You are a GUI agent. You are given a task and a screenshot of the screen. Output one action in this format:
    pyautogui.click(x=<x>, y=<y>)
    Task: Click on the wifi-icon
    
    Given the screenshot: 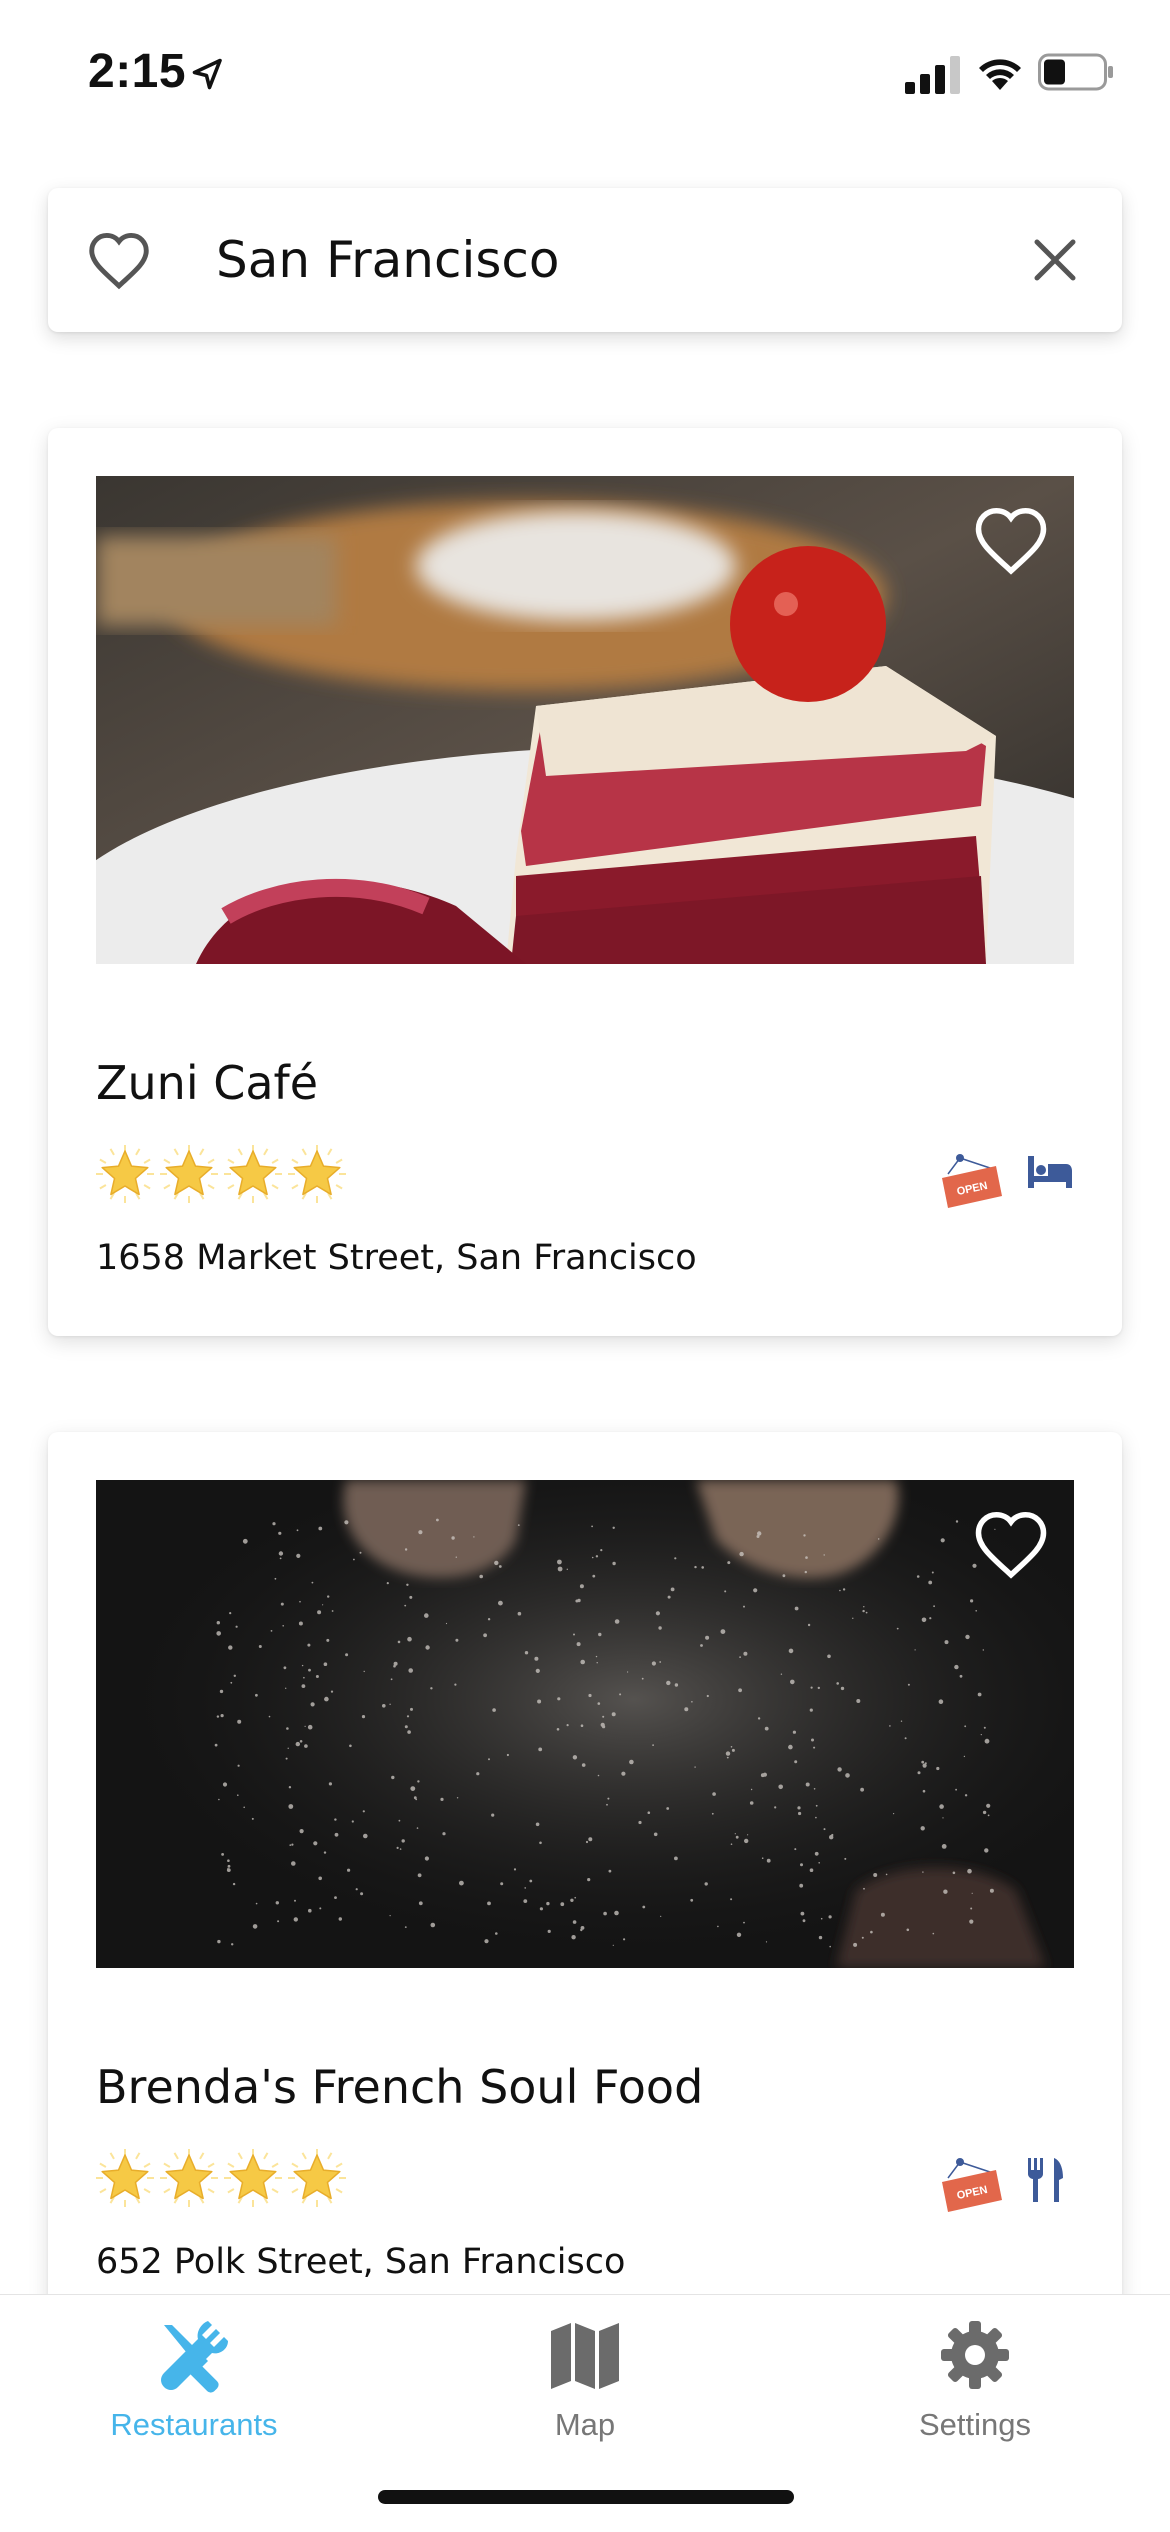 What is the action you would take?
    pyautogui.click(x=1000, y=74)
    